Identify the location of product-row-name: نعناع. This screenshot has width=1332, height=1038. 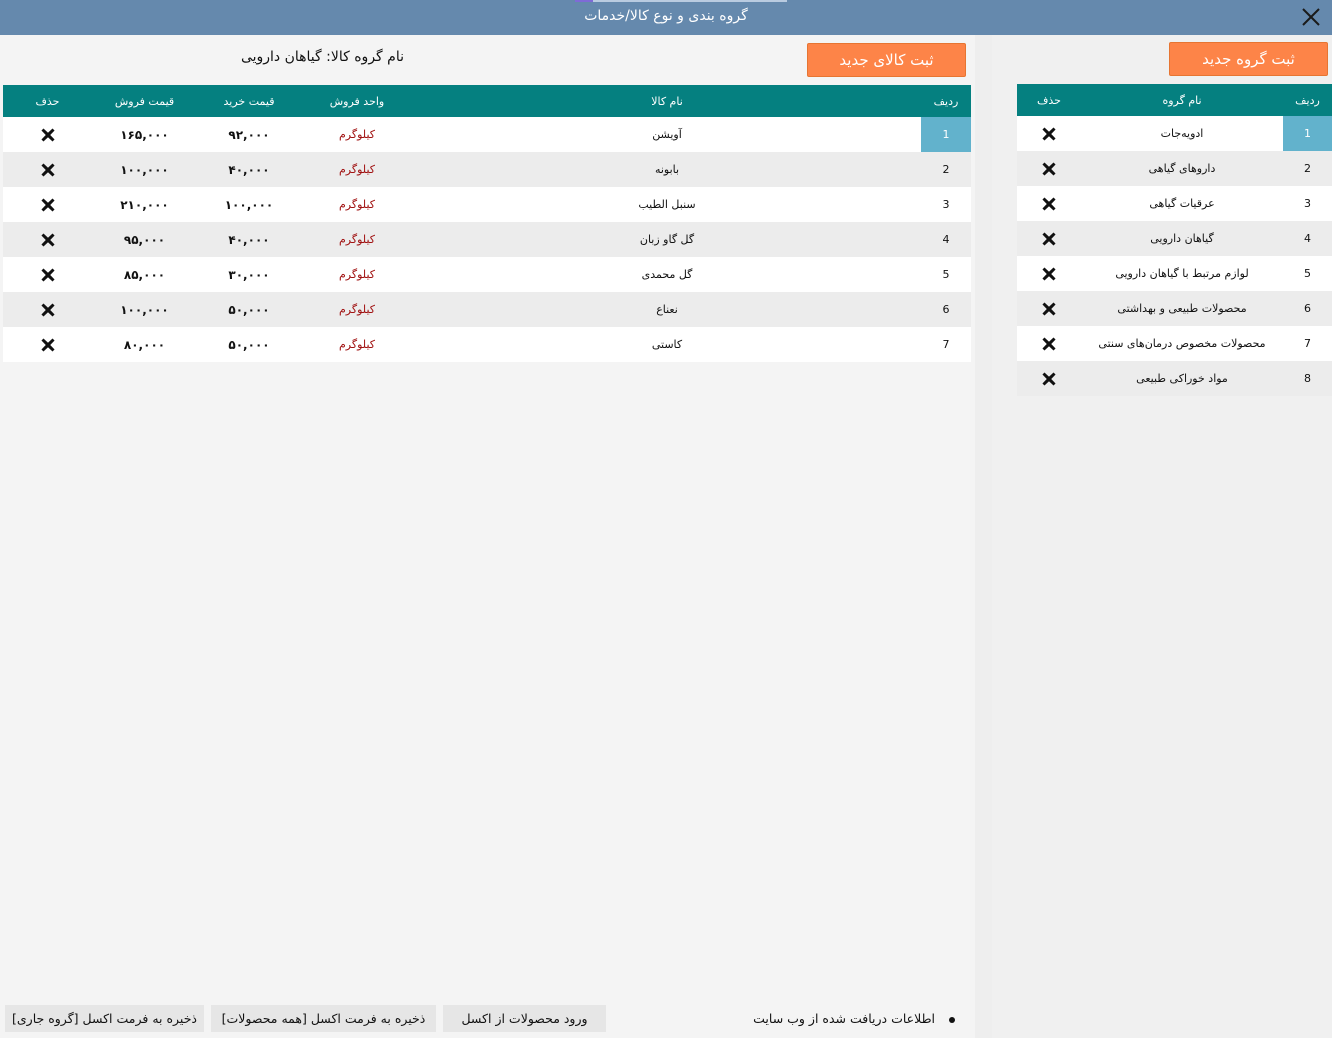
(667, 309).